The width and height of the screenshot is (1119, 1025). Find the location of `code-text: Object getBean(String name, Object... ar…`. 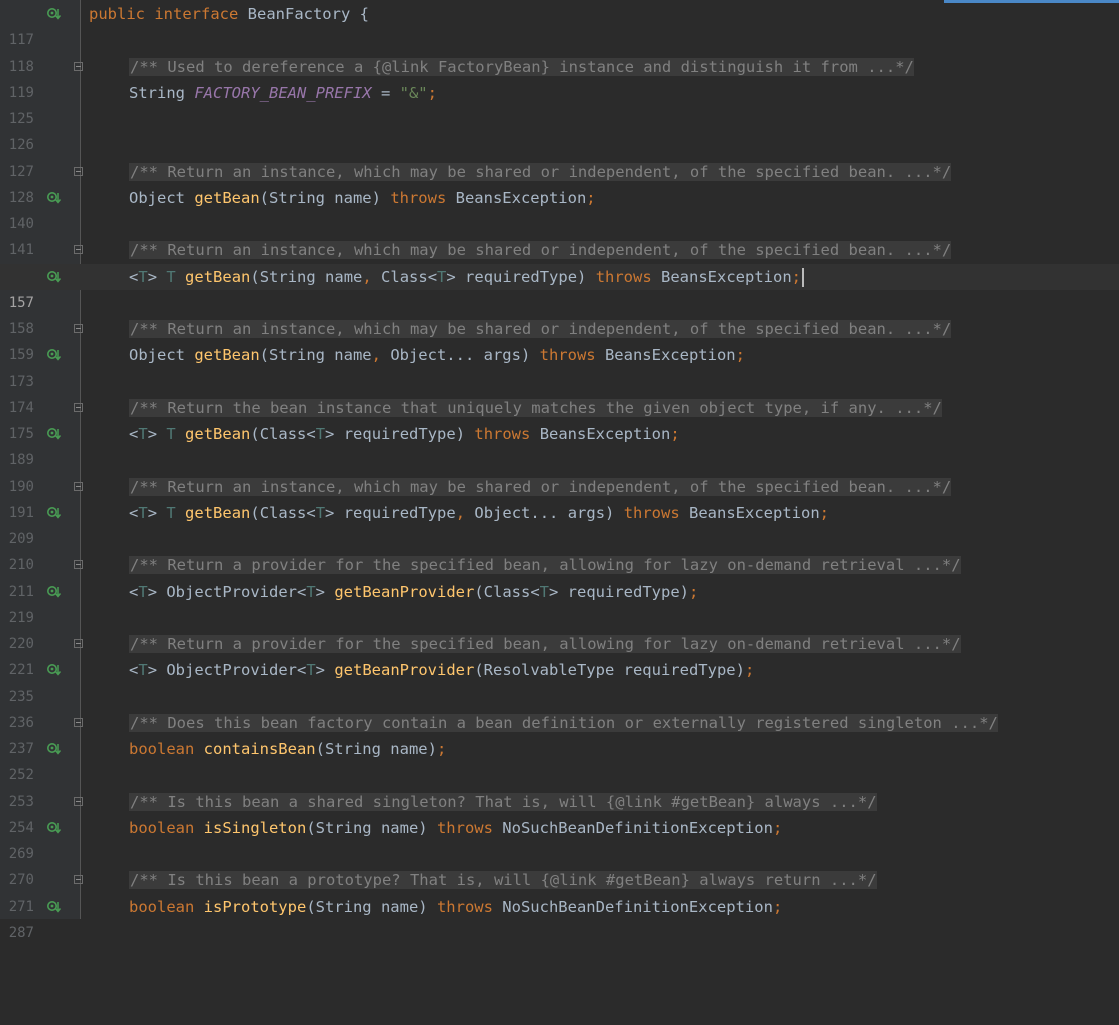

code-text: Object getBean(String name, Object... ar… is located at coordinates (437, 355).